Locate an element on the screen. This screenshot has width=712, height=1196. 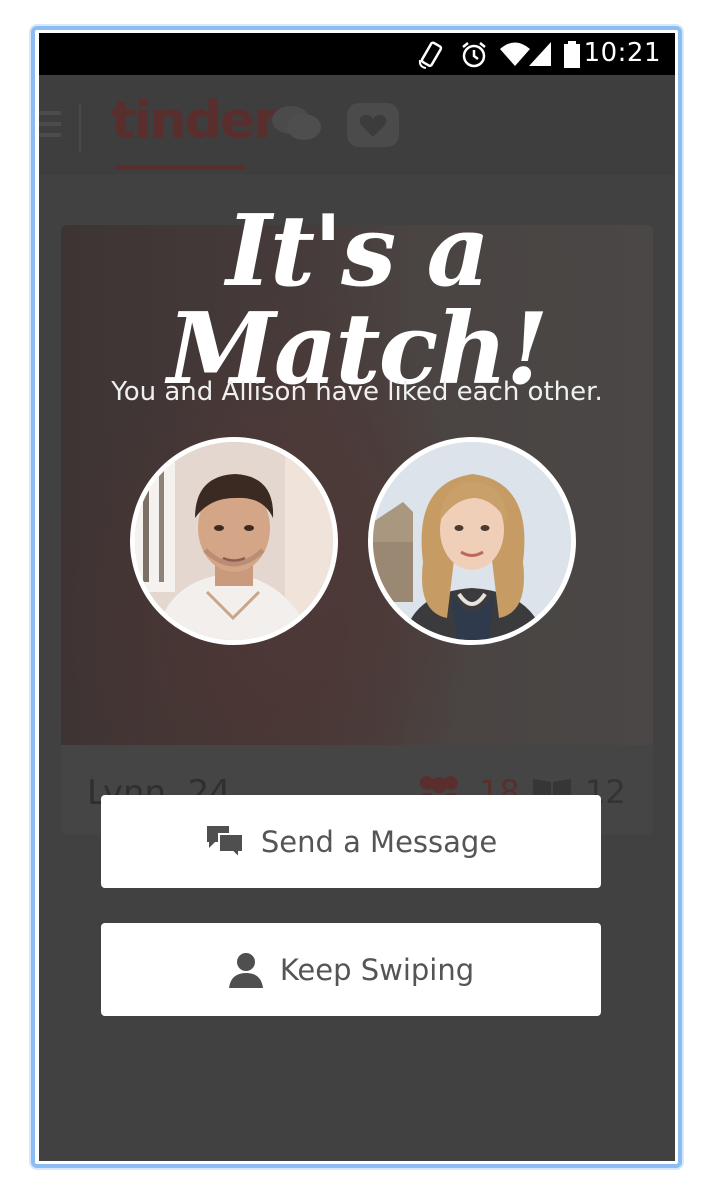
battery-icon is located at coordinates (572, 54).